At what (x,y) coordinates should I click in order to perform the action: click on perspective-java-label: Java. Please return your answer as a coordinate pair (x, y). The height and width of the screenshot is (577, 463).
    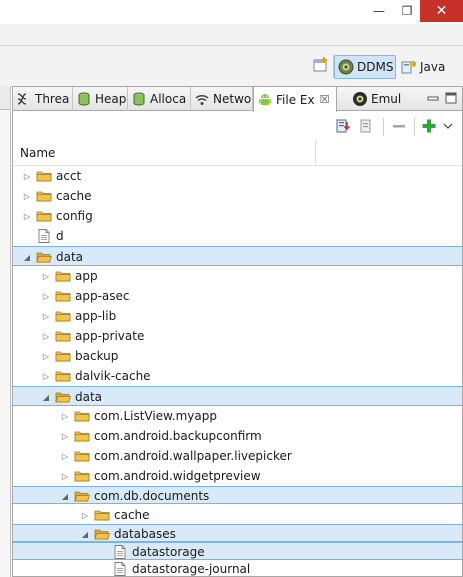
    Looking at the image, I should click on (433, 67).